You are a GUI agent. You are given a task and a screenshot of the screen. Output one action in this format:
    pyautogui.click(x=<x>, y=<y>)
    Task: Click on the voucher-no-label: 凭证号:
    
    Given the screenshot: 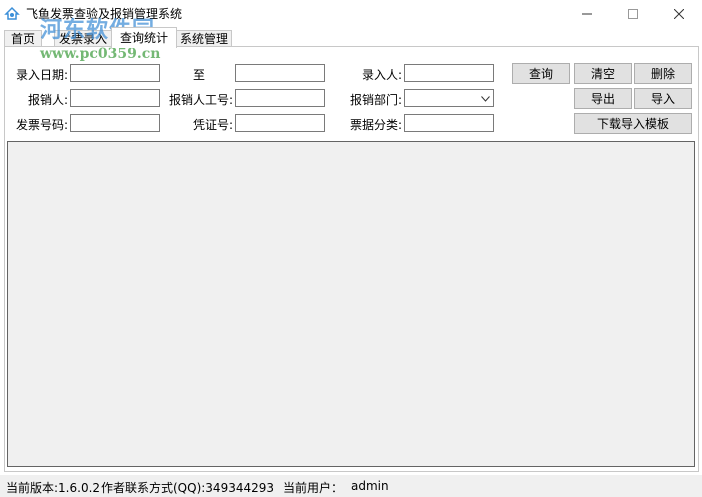 What is the action you would take?
    pyautogui.click(x=212, y=125)
    